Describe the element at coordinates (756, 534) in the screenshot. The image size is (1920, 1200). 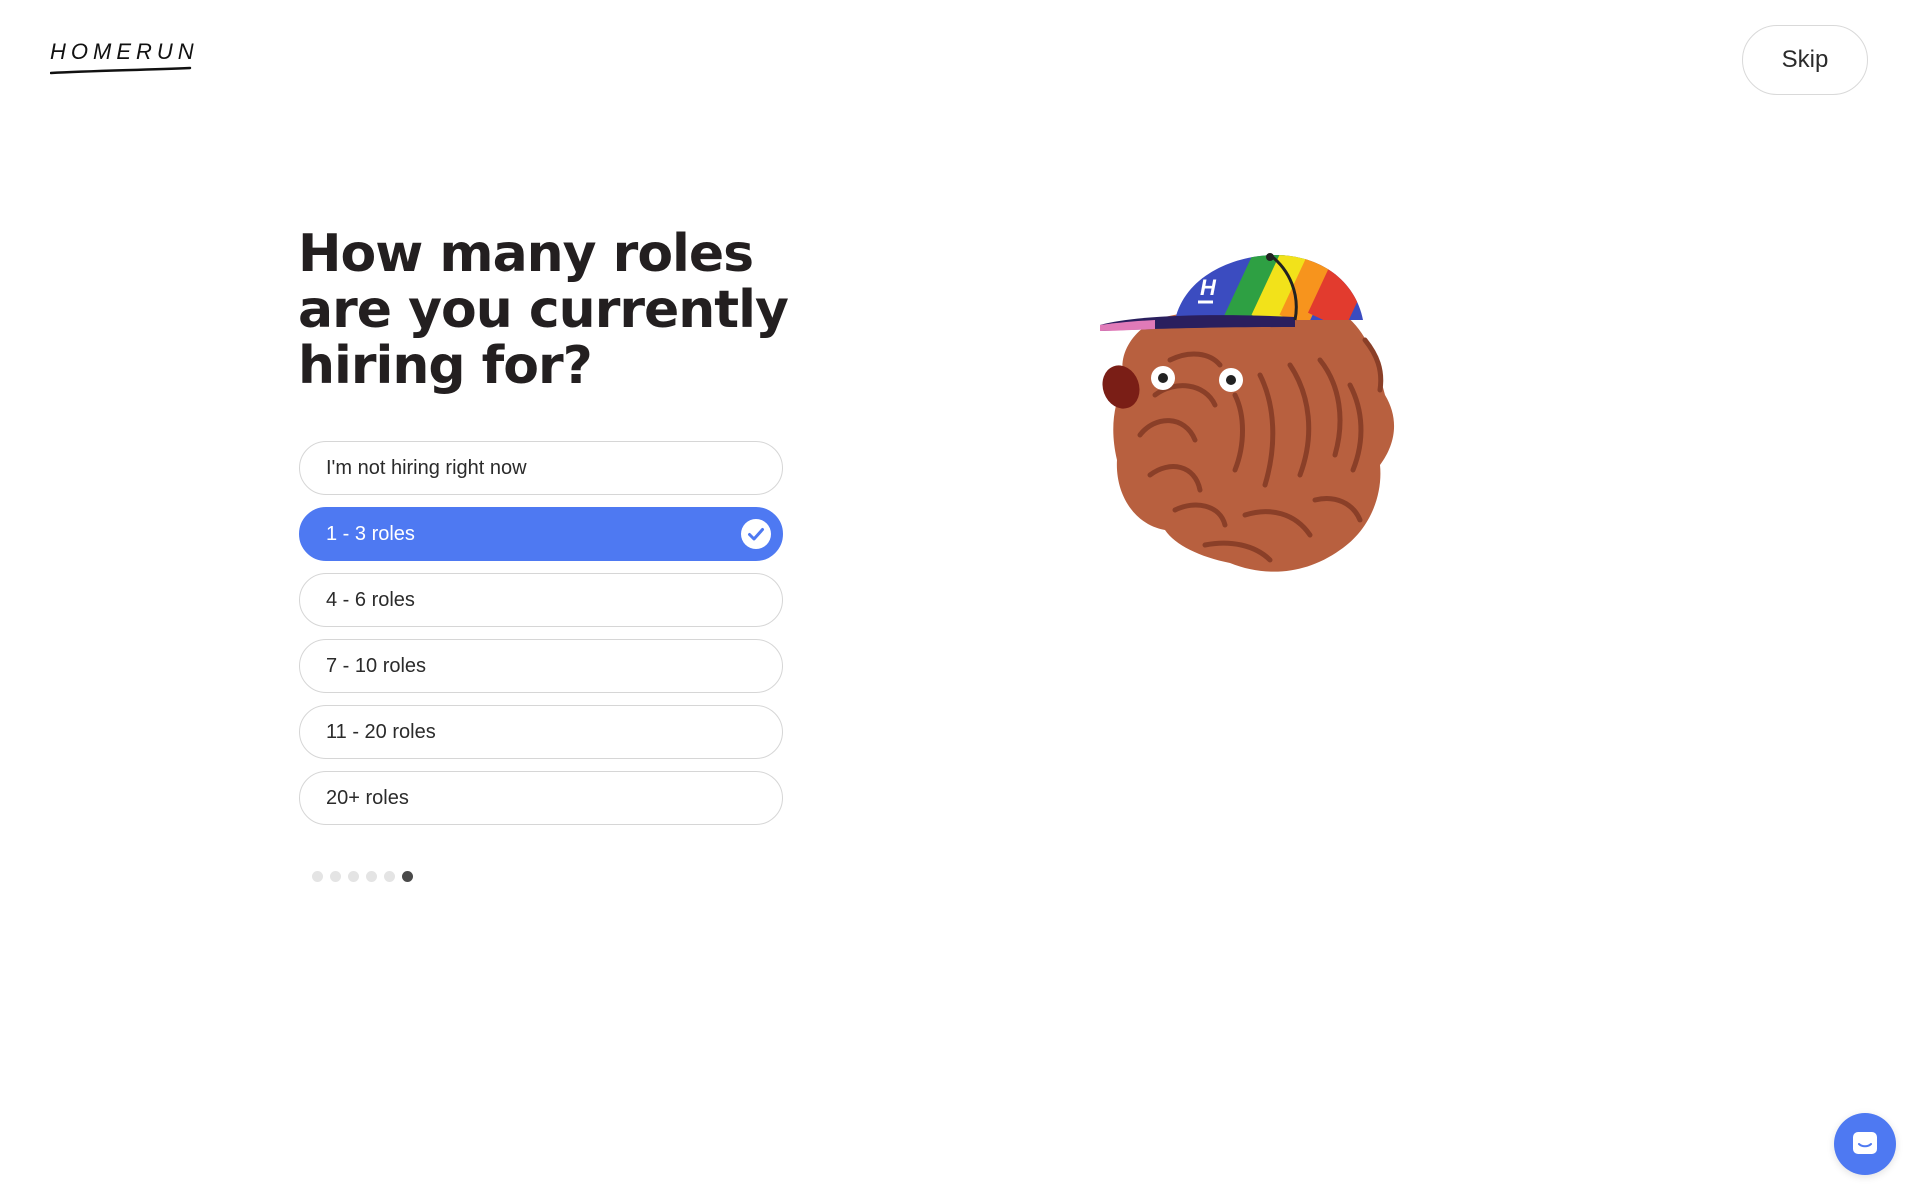
I see `check-circle-icon` at that location.